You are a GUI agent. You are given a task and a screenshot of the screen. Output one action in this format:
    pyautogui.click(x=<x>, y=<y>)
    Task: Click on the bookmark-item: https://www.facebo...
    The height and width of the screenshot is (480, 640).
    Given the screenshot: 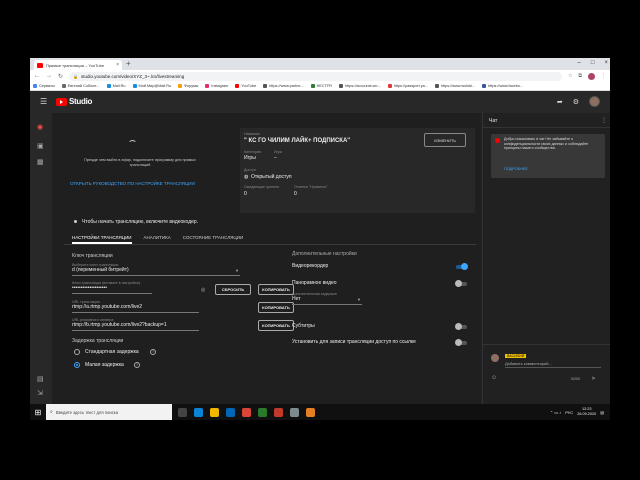 What is the action you would take?
    pyautogui.click(x=502, y=86)
    